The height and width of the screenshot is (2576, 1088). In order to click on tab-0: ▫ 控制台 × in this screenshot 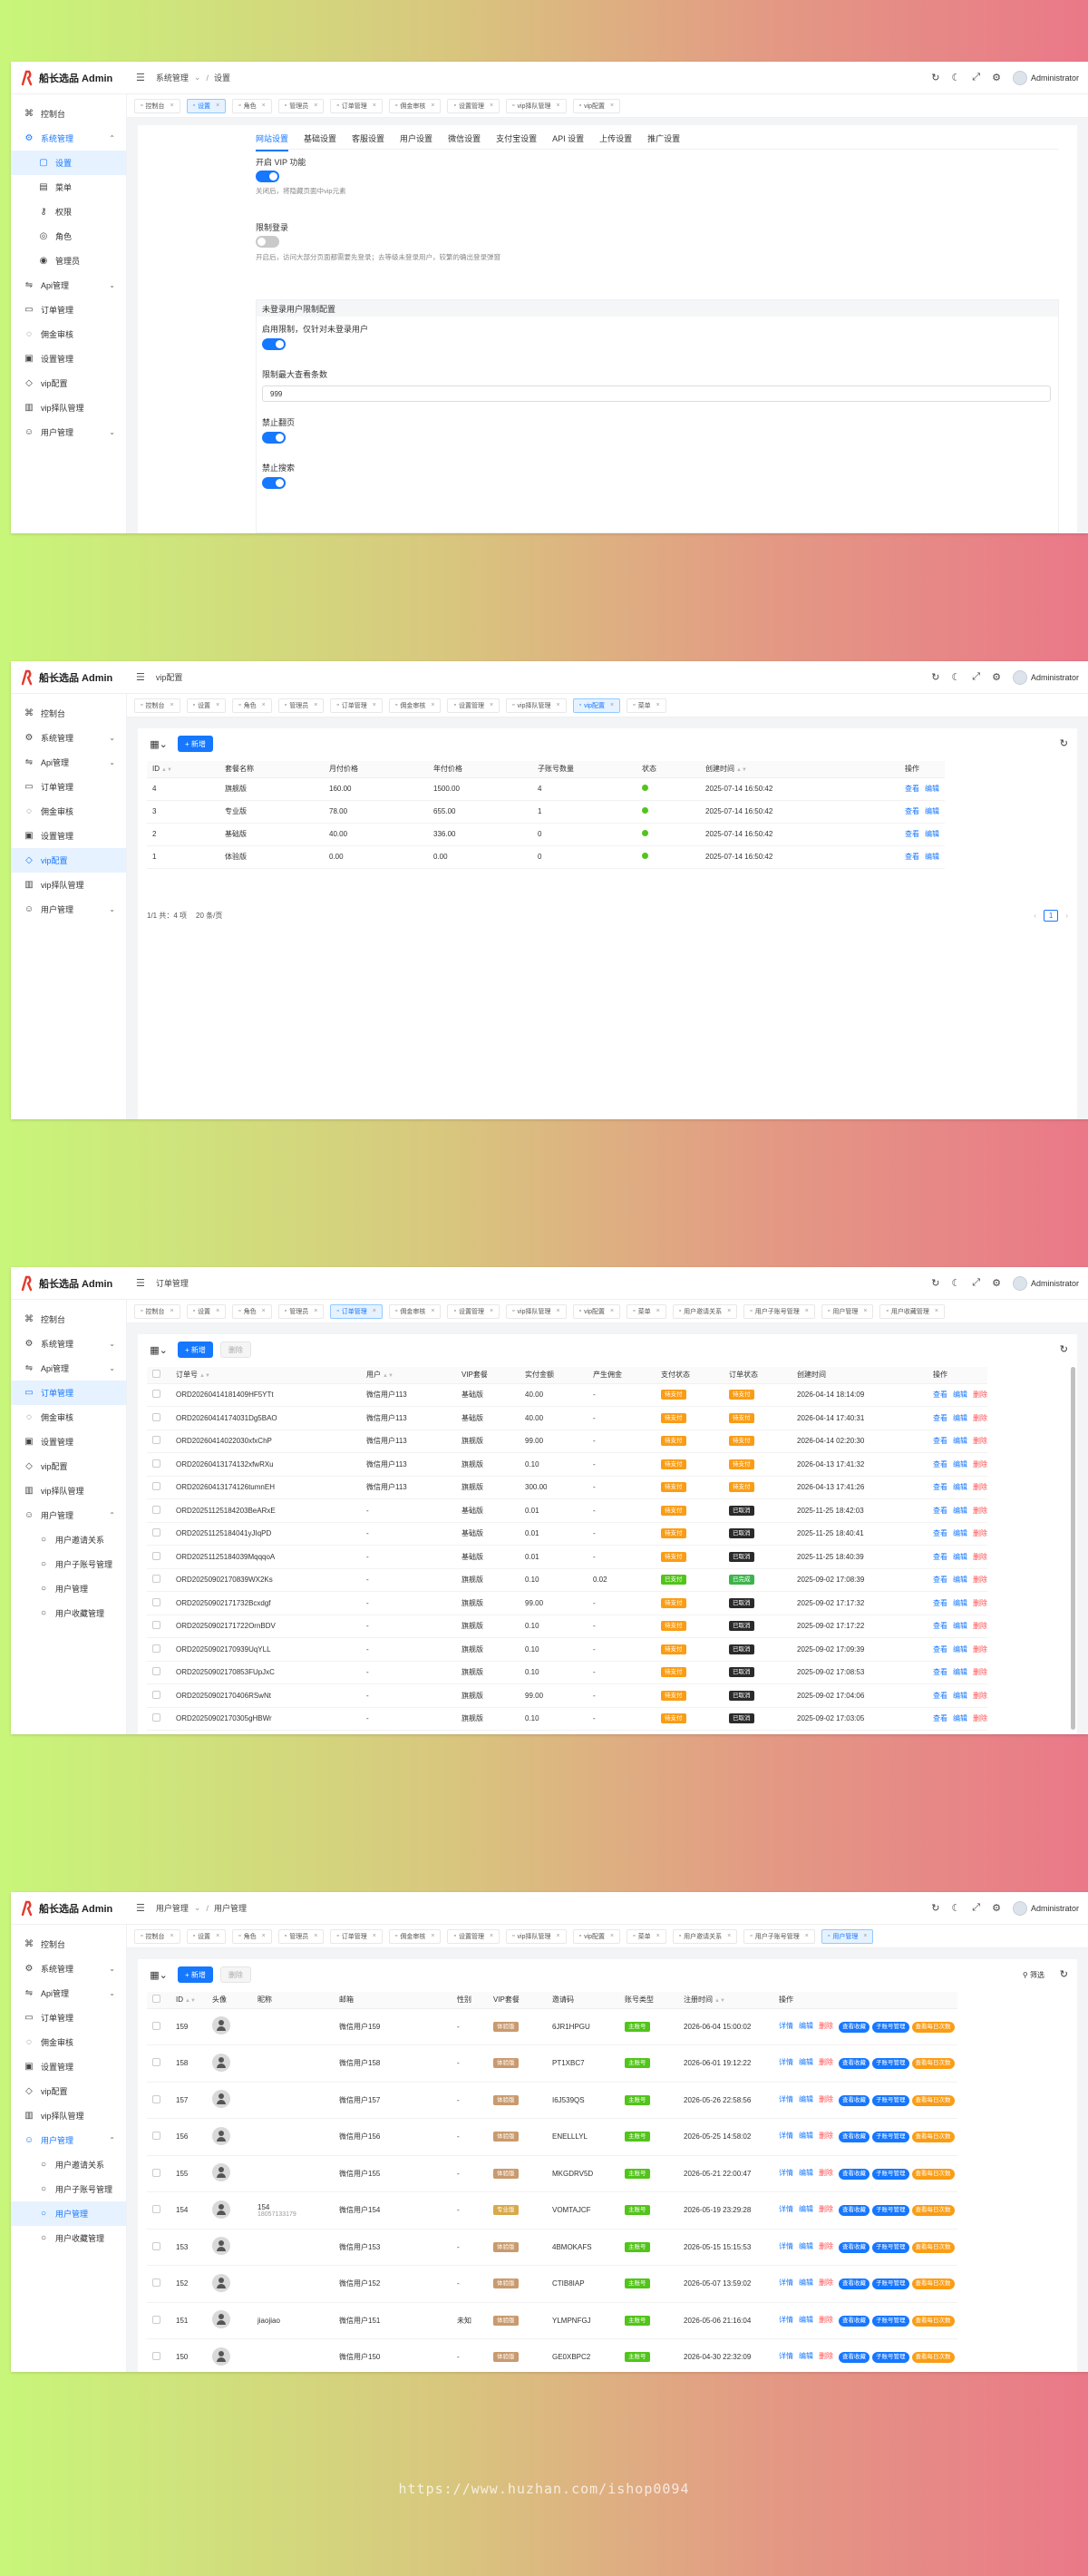, I will do `click(157, 1311)`.